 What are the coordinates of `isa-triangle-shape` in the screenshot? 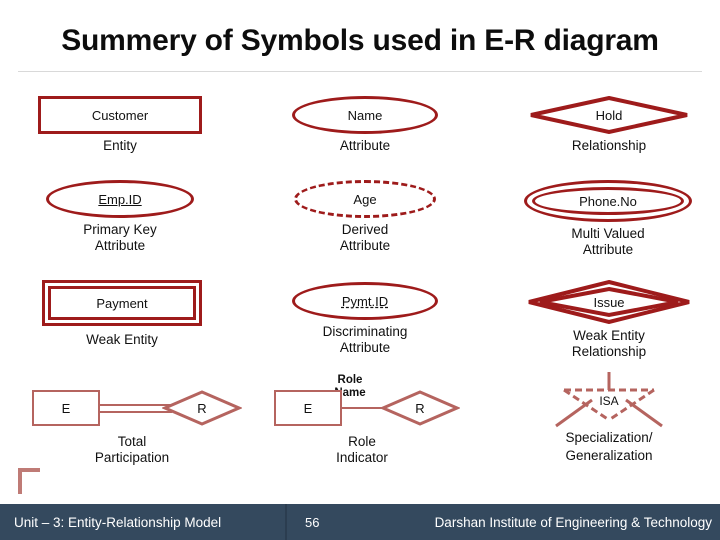 It's located at (609, 400).